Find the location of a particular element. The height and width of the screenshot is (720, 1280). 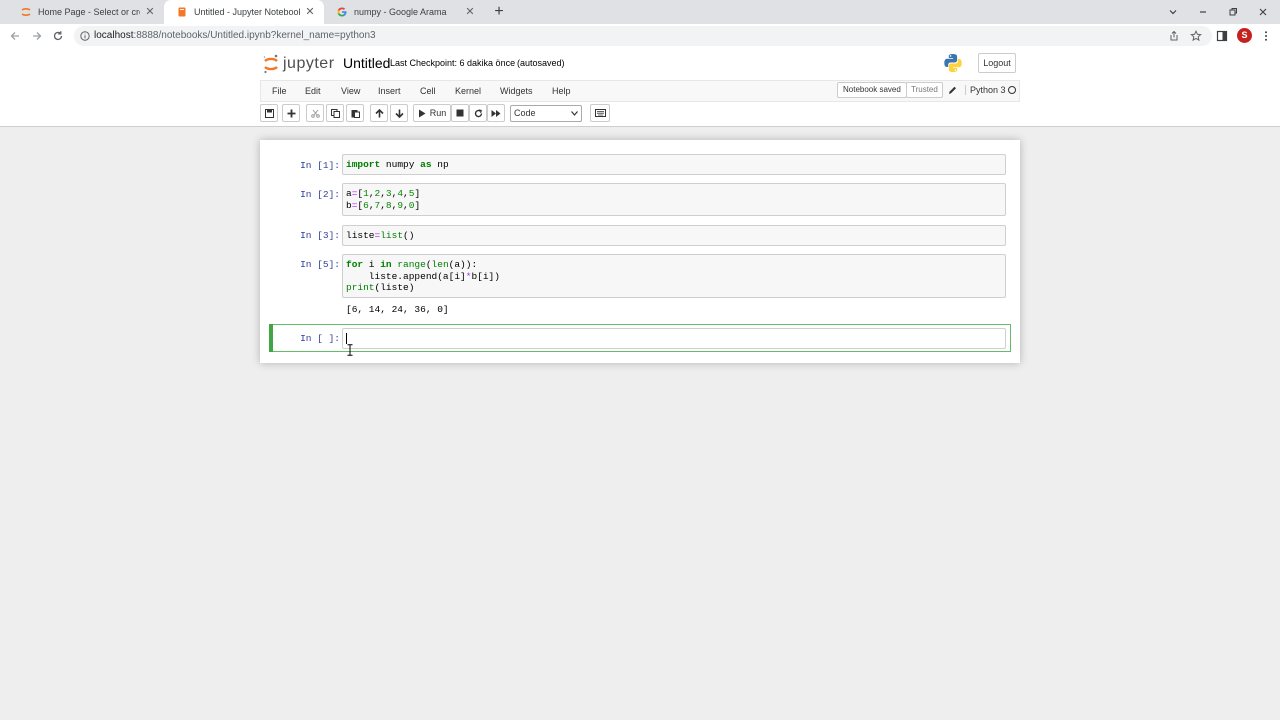

plus-icon is located at coordinates (291, 113).